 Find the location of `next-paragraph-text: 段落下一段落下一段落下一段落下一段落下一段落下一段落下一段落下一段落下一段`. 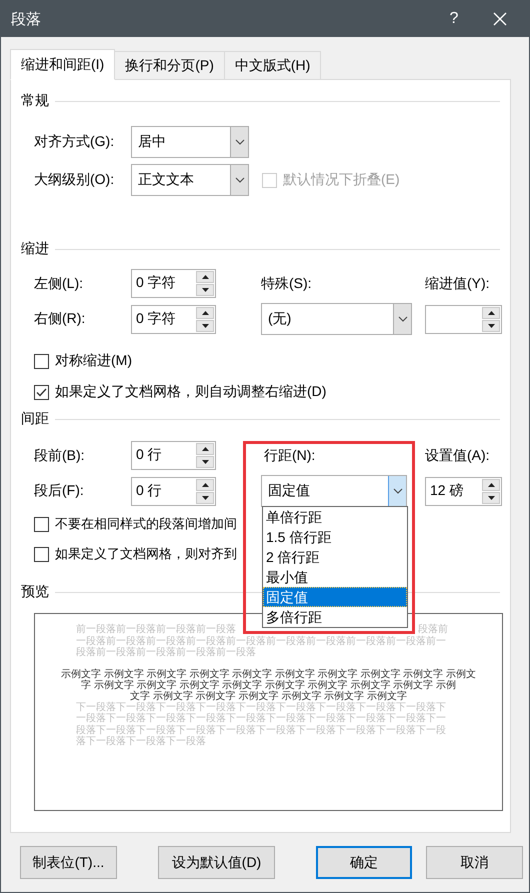

next-paragraph-text: 段落下一段落下一段落下一段落下一段落下一段落下一段落下一段落下一段落下一段 is located at coordinates (261, 730).